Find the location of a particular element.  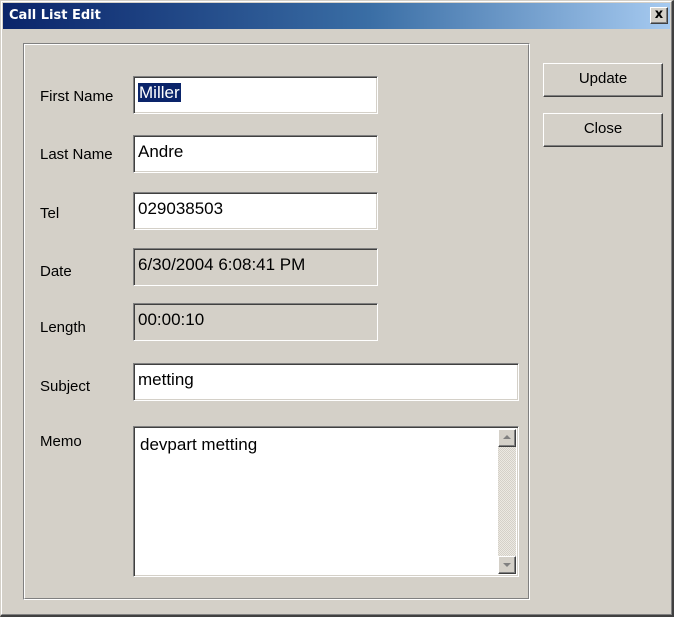

first-name-value: Miller is located at coordinates (159, 92).